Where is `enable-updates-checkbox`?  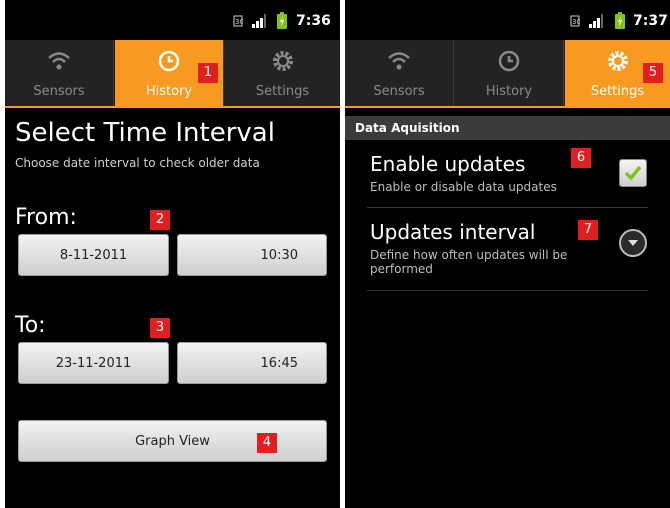 enable-updates-checkbox is located at coordinates (633, 173).